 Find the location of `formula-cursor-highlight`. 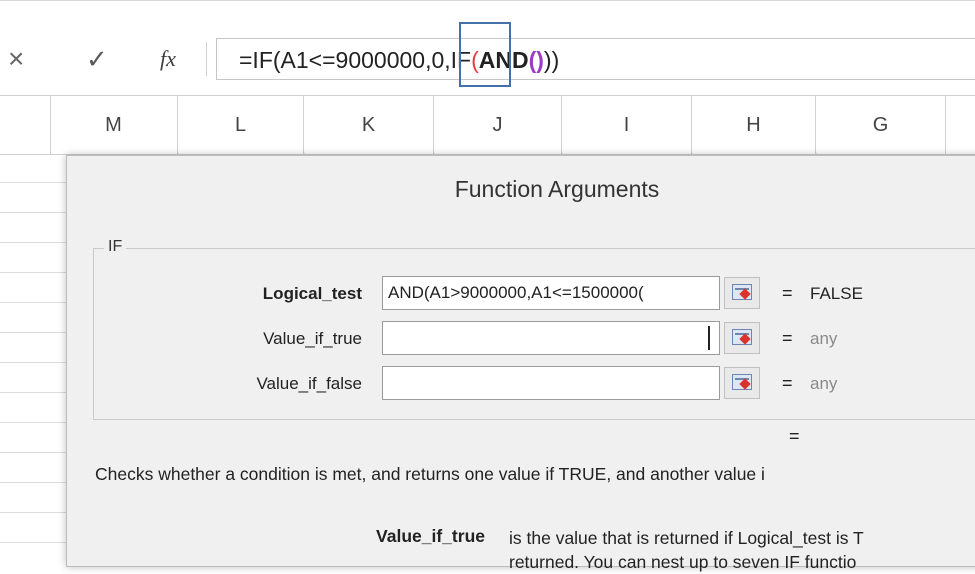

formula-cursor-highlight is located at coordinates (485, 54).